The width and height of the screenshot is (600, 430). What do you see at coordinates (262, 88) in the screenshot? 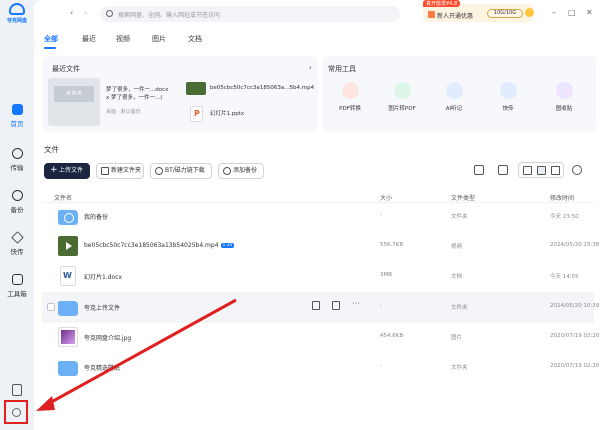
I see `recent-video-name: be05cbc50c7cc3e185063a...5b4.mp4` at bounding box center [262, 88].